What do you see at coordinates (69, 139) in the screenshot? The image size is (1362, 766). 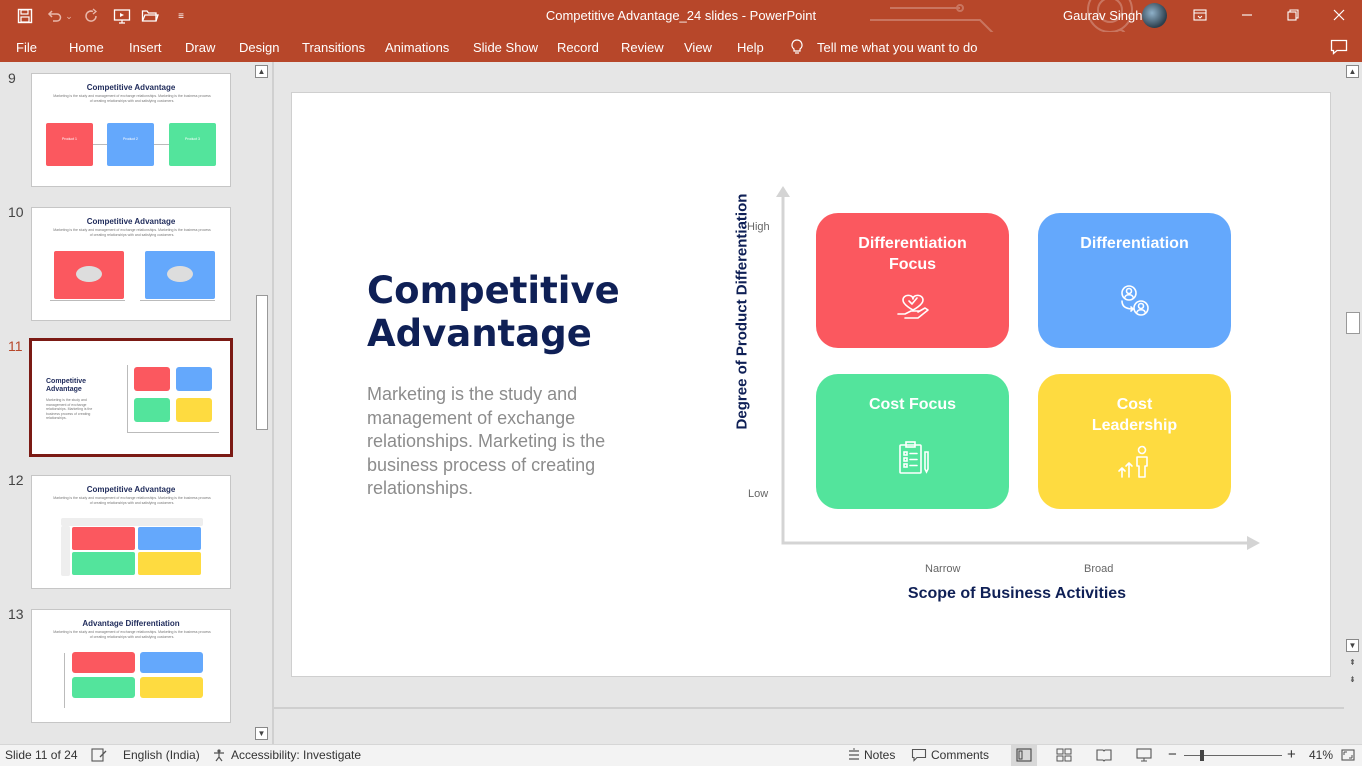 I see `thumbnail-box-label: Product 1` at bounding box center [69, 139].